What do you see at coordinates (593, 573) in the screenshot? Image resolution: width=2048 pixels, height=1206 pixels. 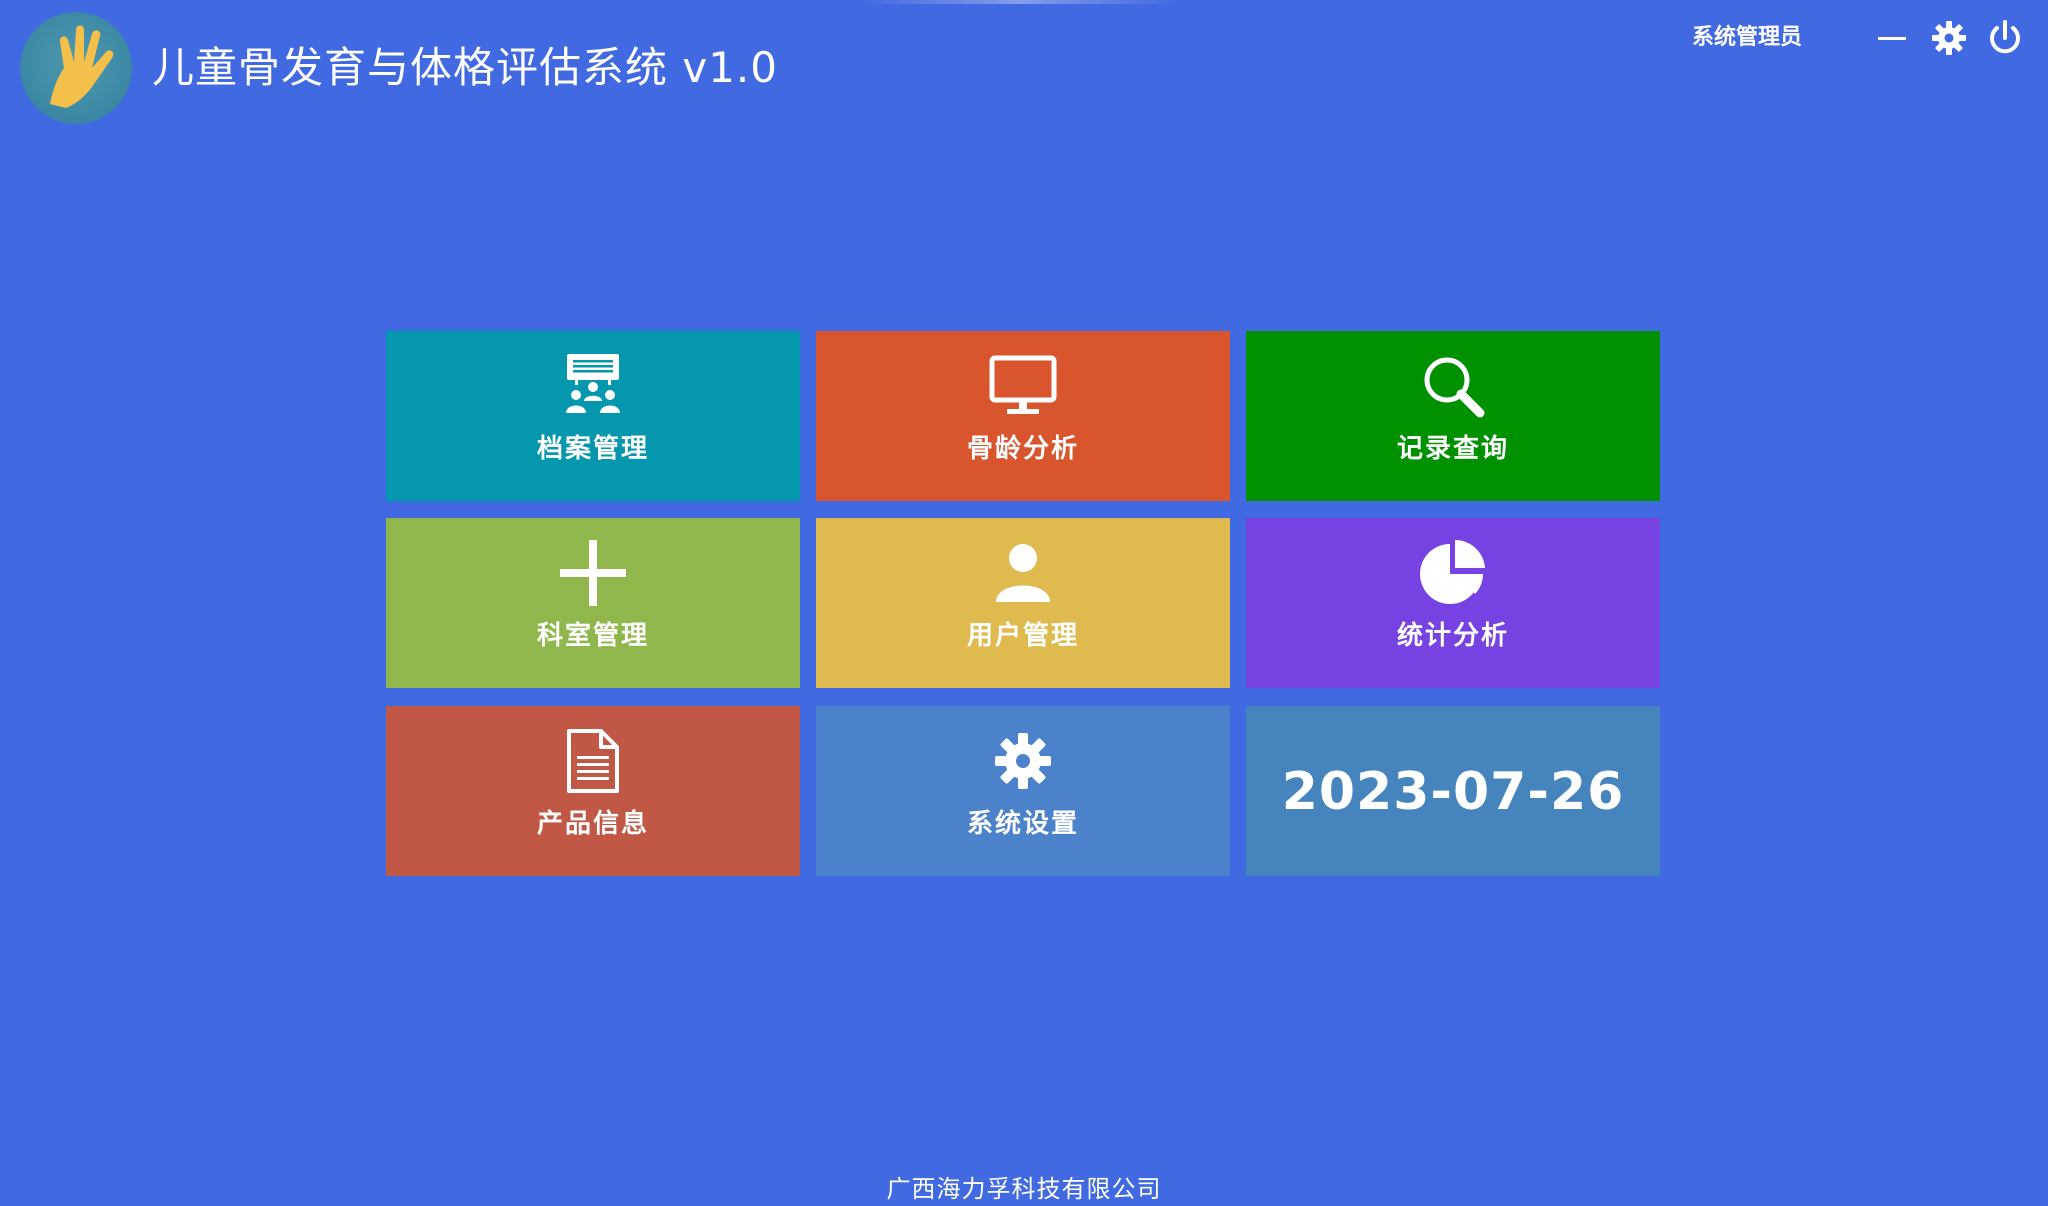 I see `plus-icon` at bounding box center [593, 573].